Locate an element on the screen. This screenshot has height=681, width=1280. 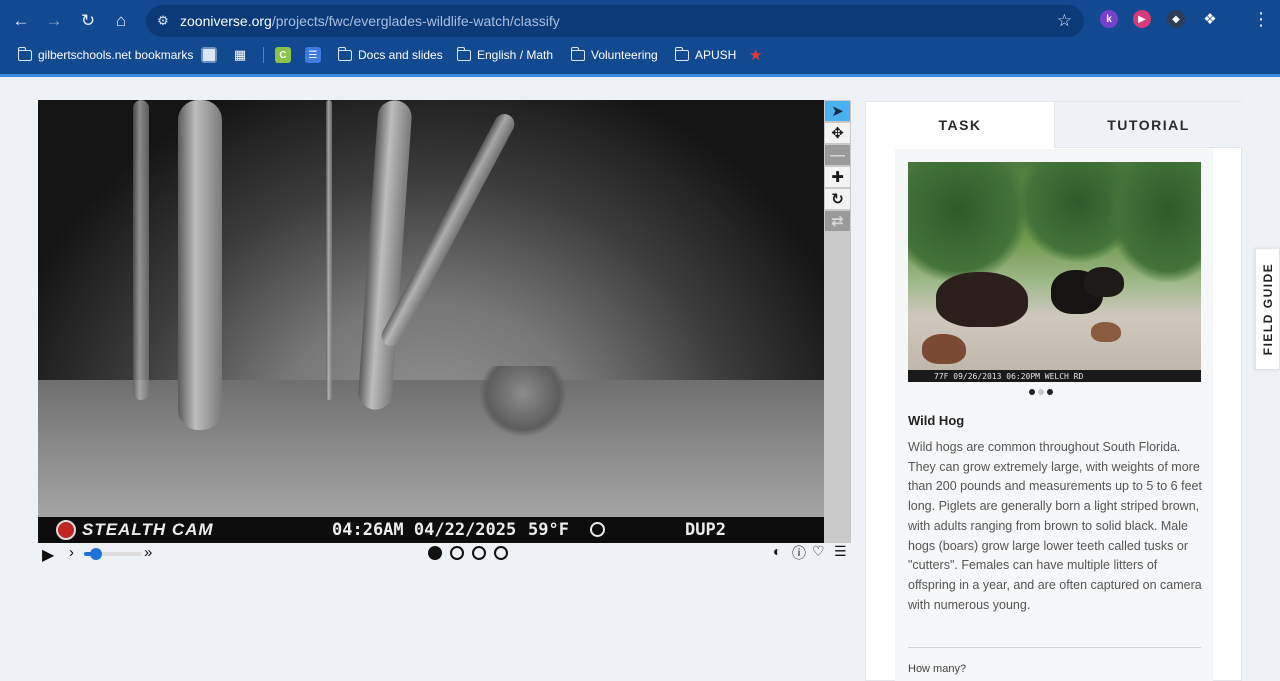
pointer-tool-button: ➤ is located at coordinates (837, 111).